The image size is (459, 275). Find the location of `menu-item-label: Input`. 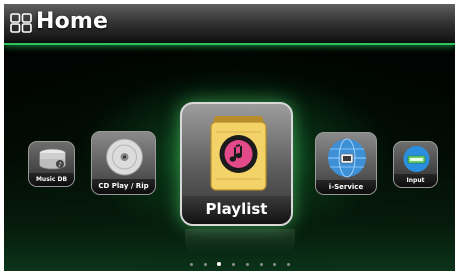

menu-item-label: Input is located at coordinates (415, 180).